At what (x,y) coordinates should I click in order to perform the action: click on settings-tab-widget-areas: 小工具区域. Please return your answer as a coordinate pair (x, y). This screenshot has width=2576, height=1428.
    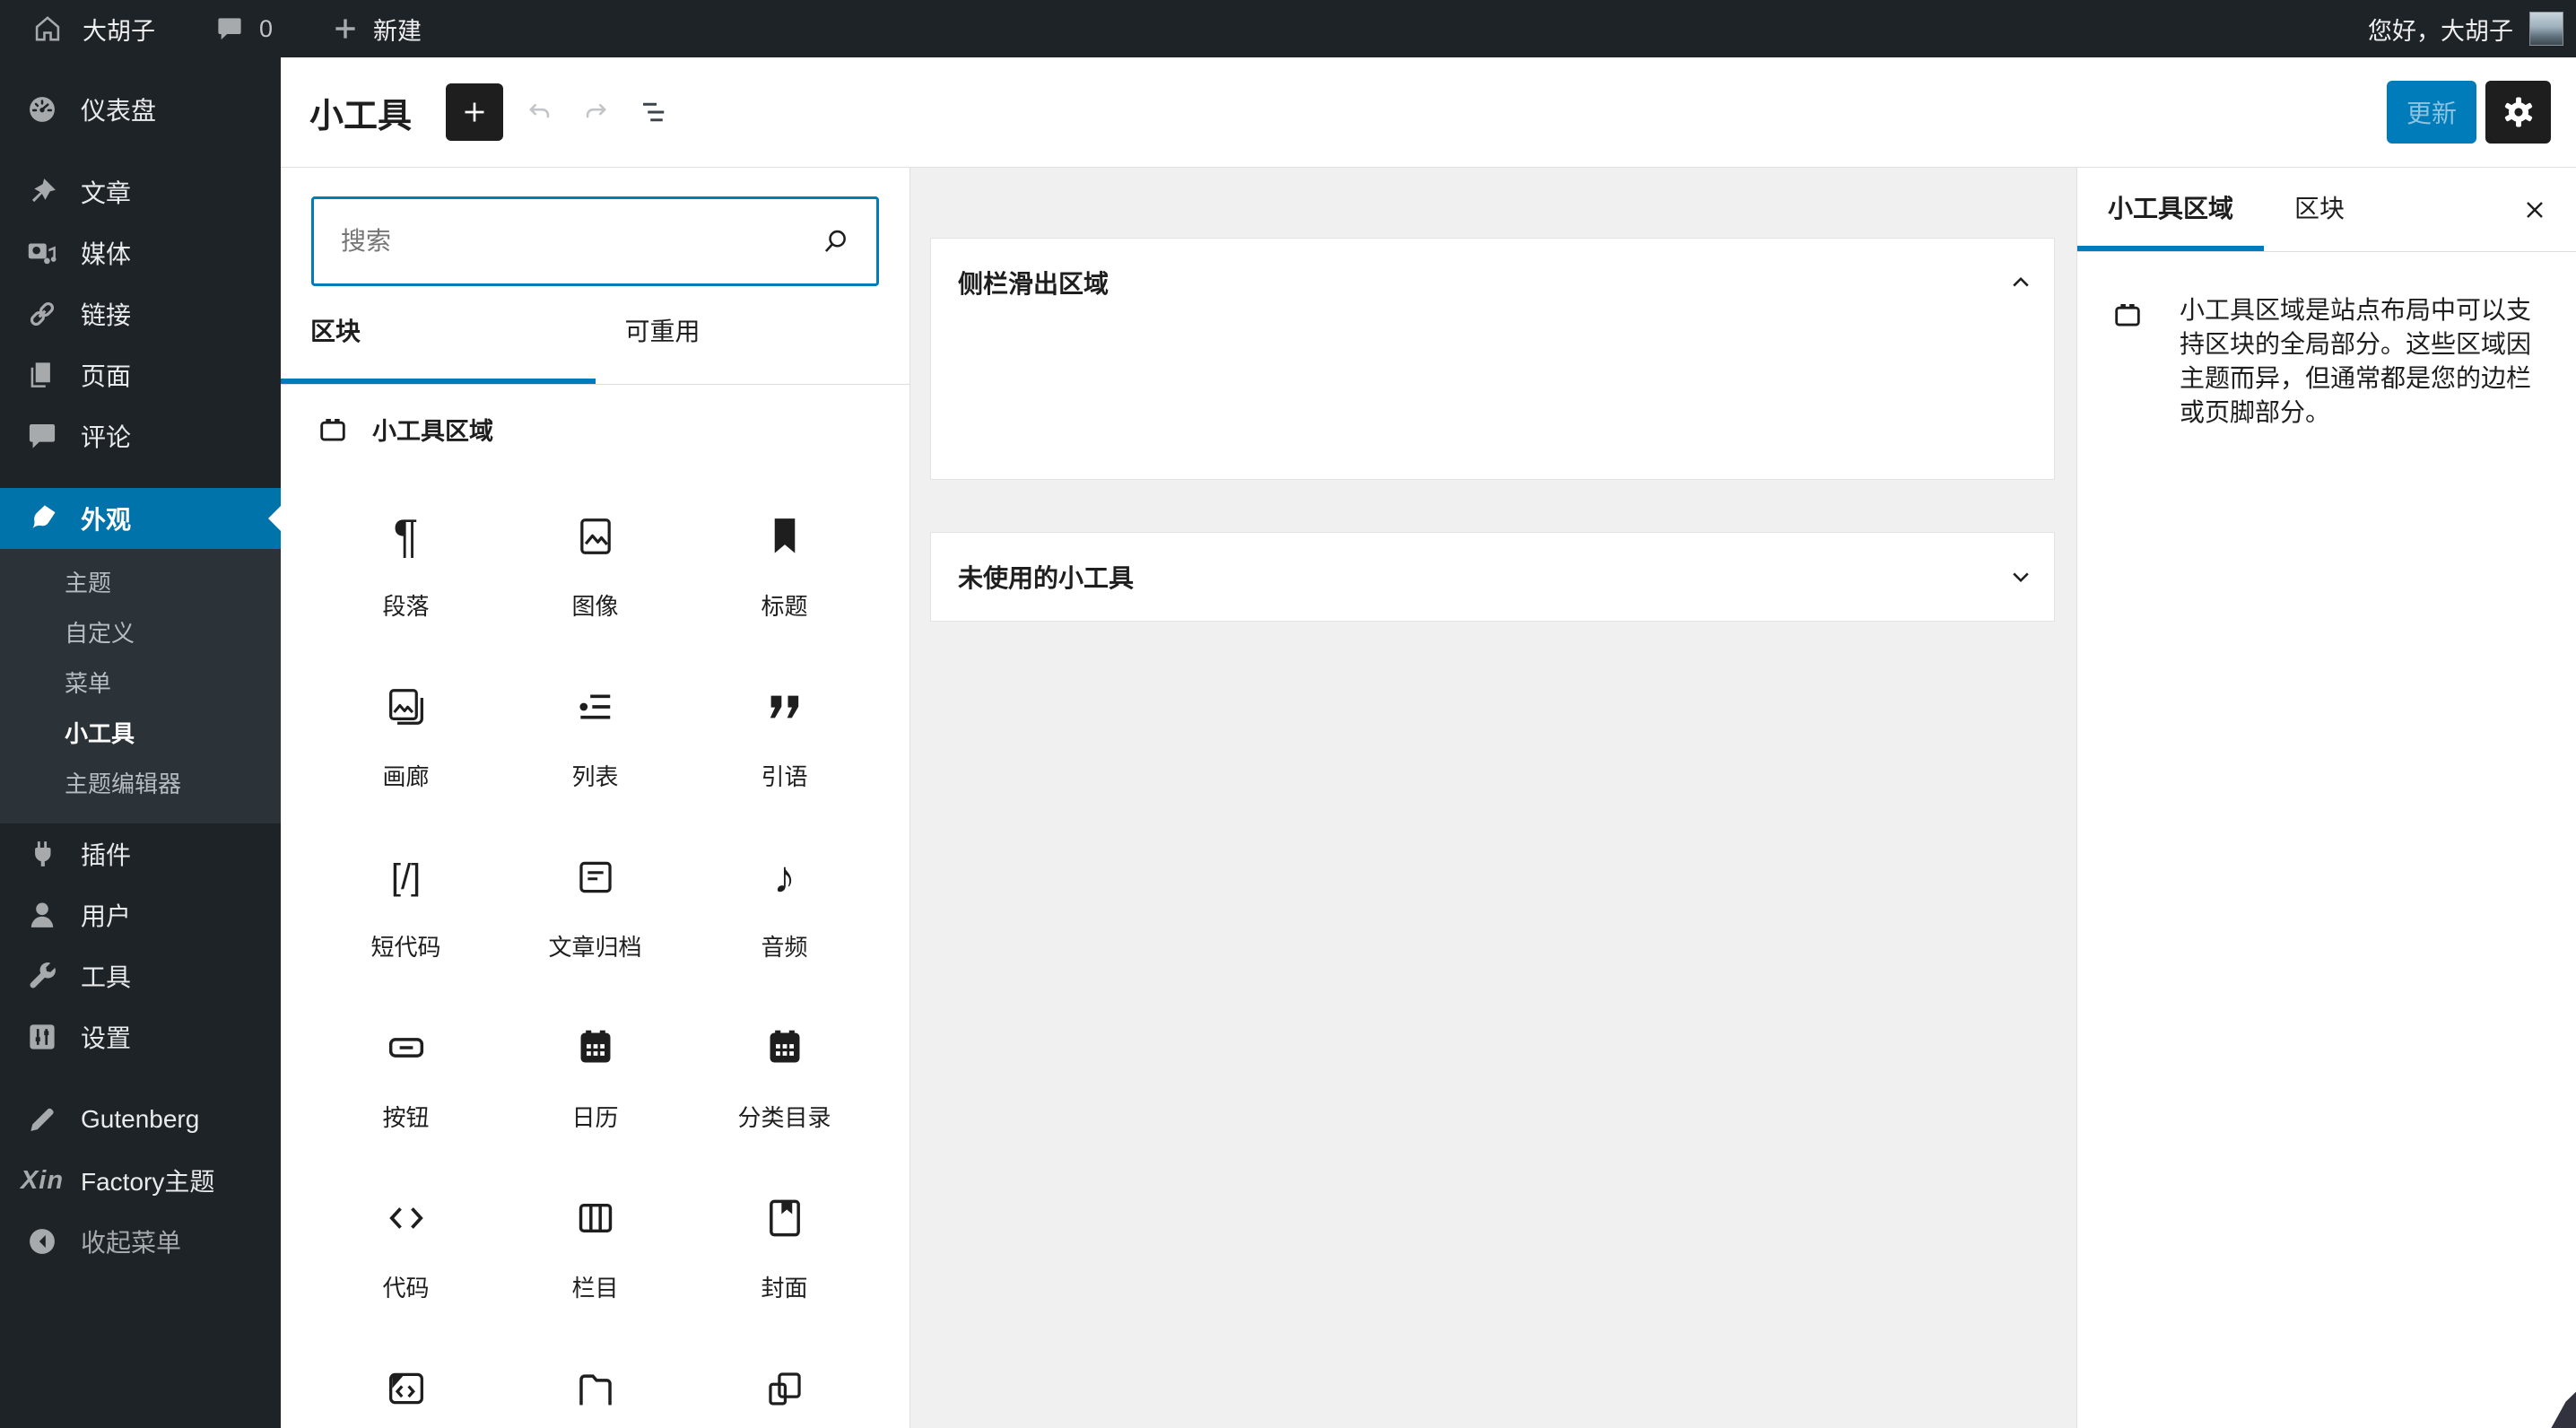
    Looking at the image, I should click on (2171, 209).